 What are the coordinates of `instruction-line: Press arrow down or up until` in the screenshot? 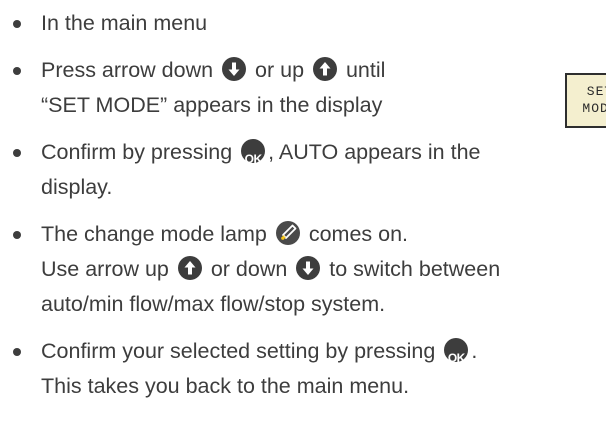 It's located at (323, 70).